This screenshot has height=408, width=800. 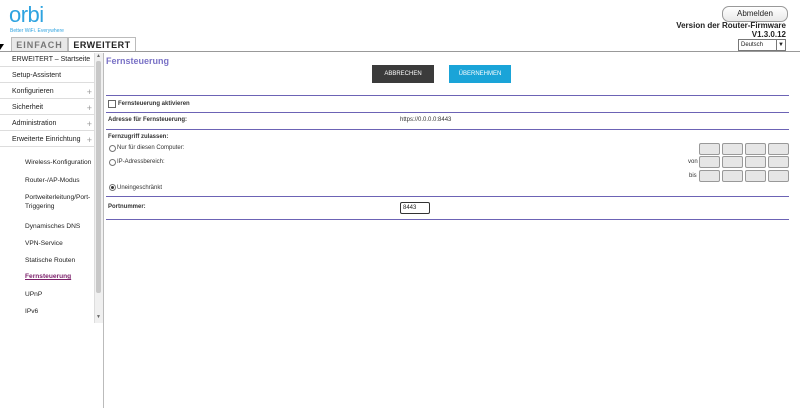 I want to click on access-label: Fernzugriff zulassen:, so click(x=138, y=137).